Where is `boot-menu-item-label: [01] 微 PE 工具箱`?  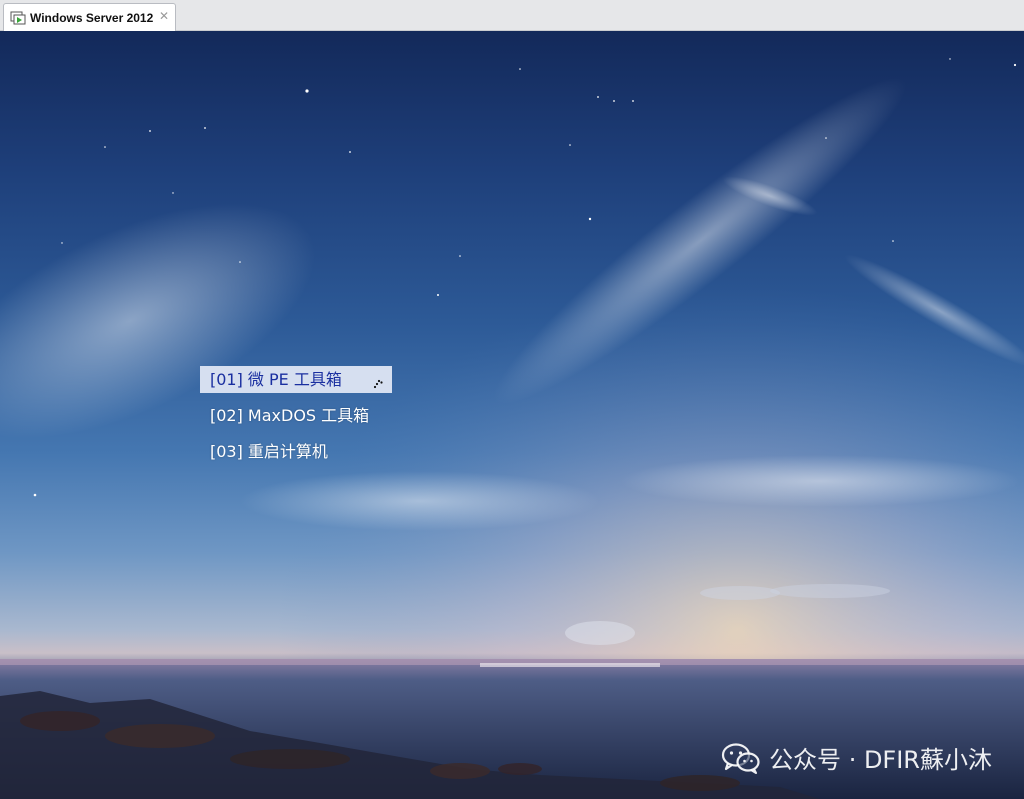
boot-menu-item-label: [01] 微 PE 工具箱 is located at coordinates (276, 379).